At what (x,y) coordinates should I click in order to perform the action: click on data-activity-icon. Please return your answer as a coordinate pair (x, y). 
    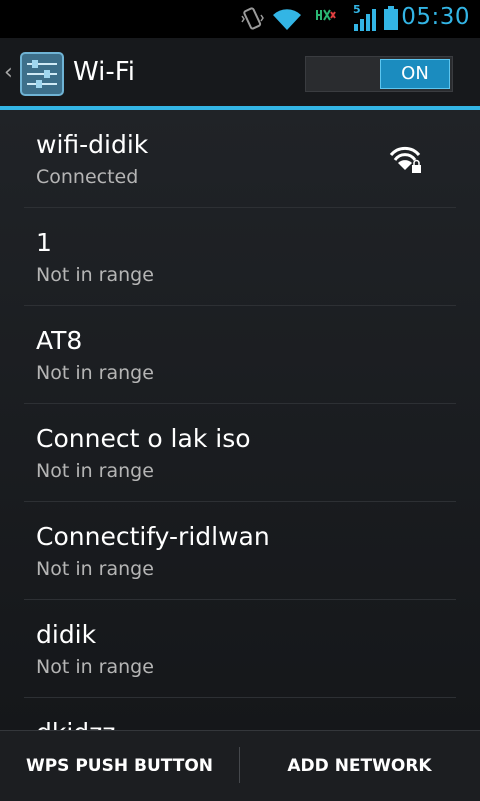
    Looking at the image, I should click on (326, 15).